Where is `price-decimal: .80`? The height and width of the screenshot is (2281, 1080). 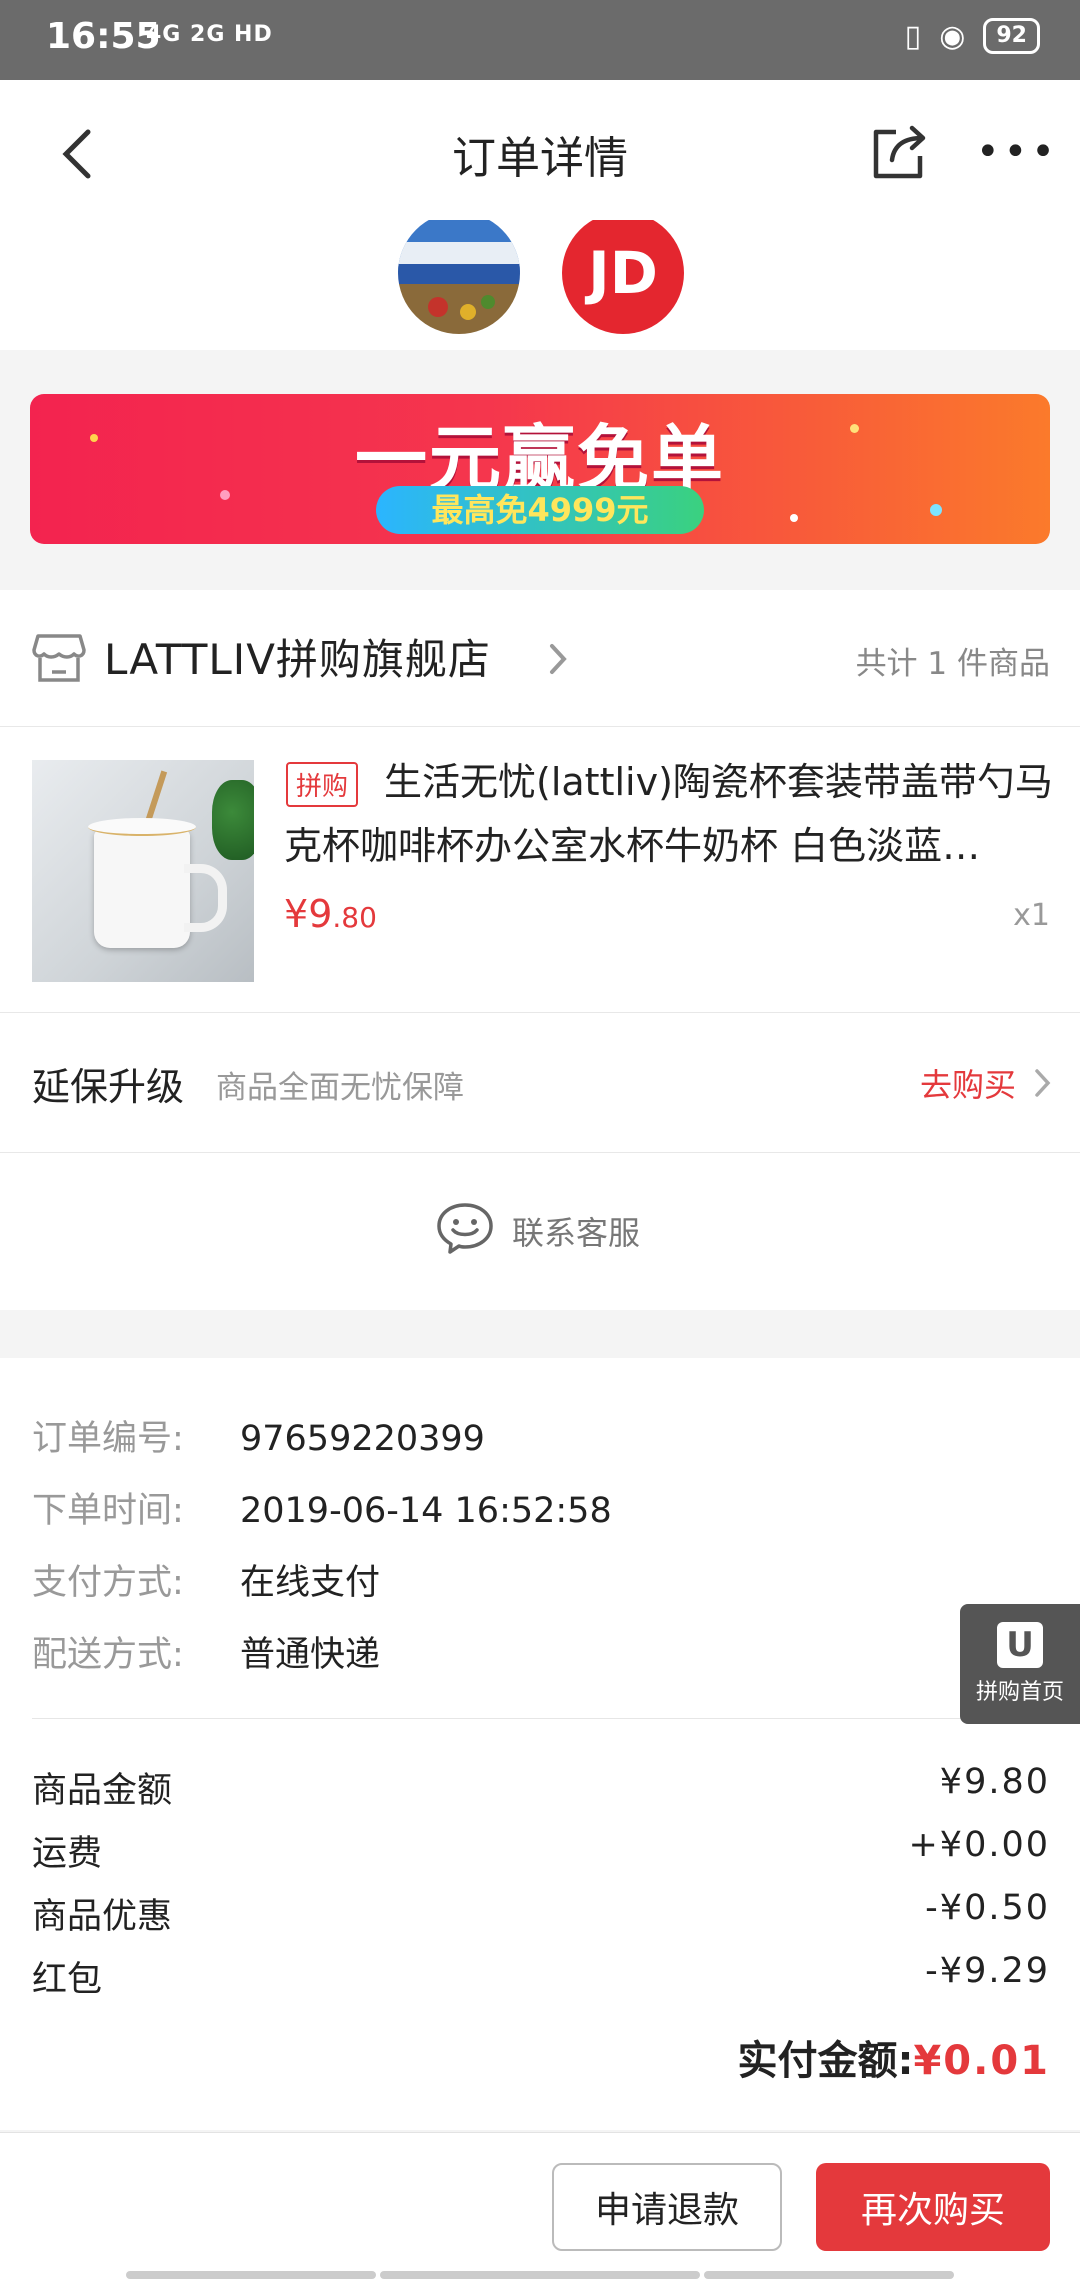
price-decimal: .80 is located at coordinates (354, 917).